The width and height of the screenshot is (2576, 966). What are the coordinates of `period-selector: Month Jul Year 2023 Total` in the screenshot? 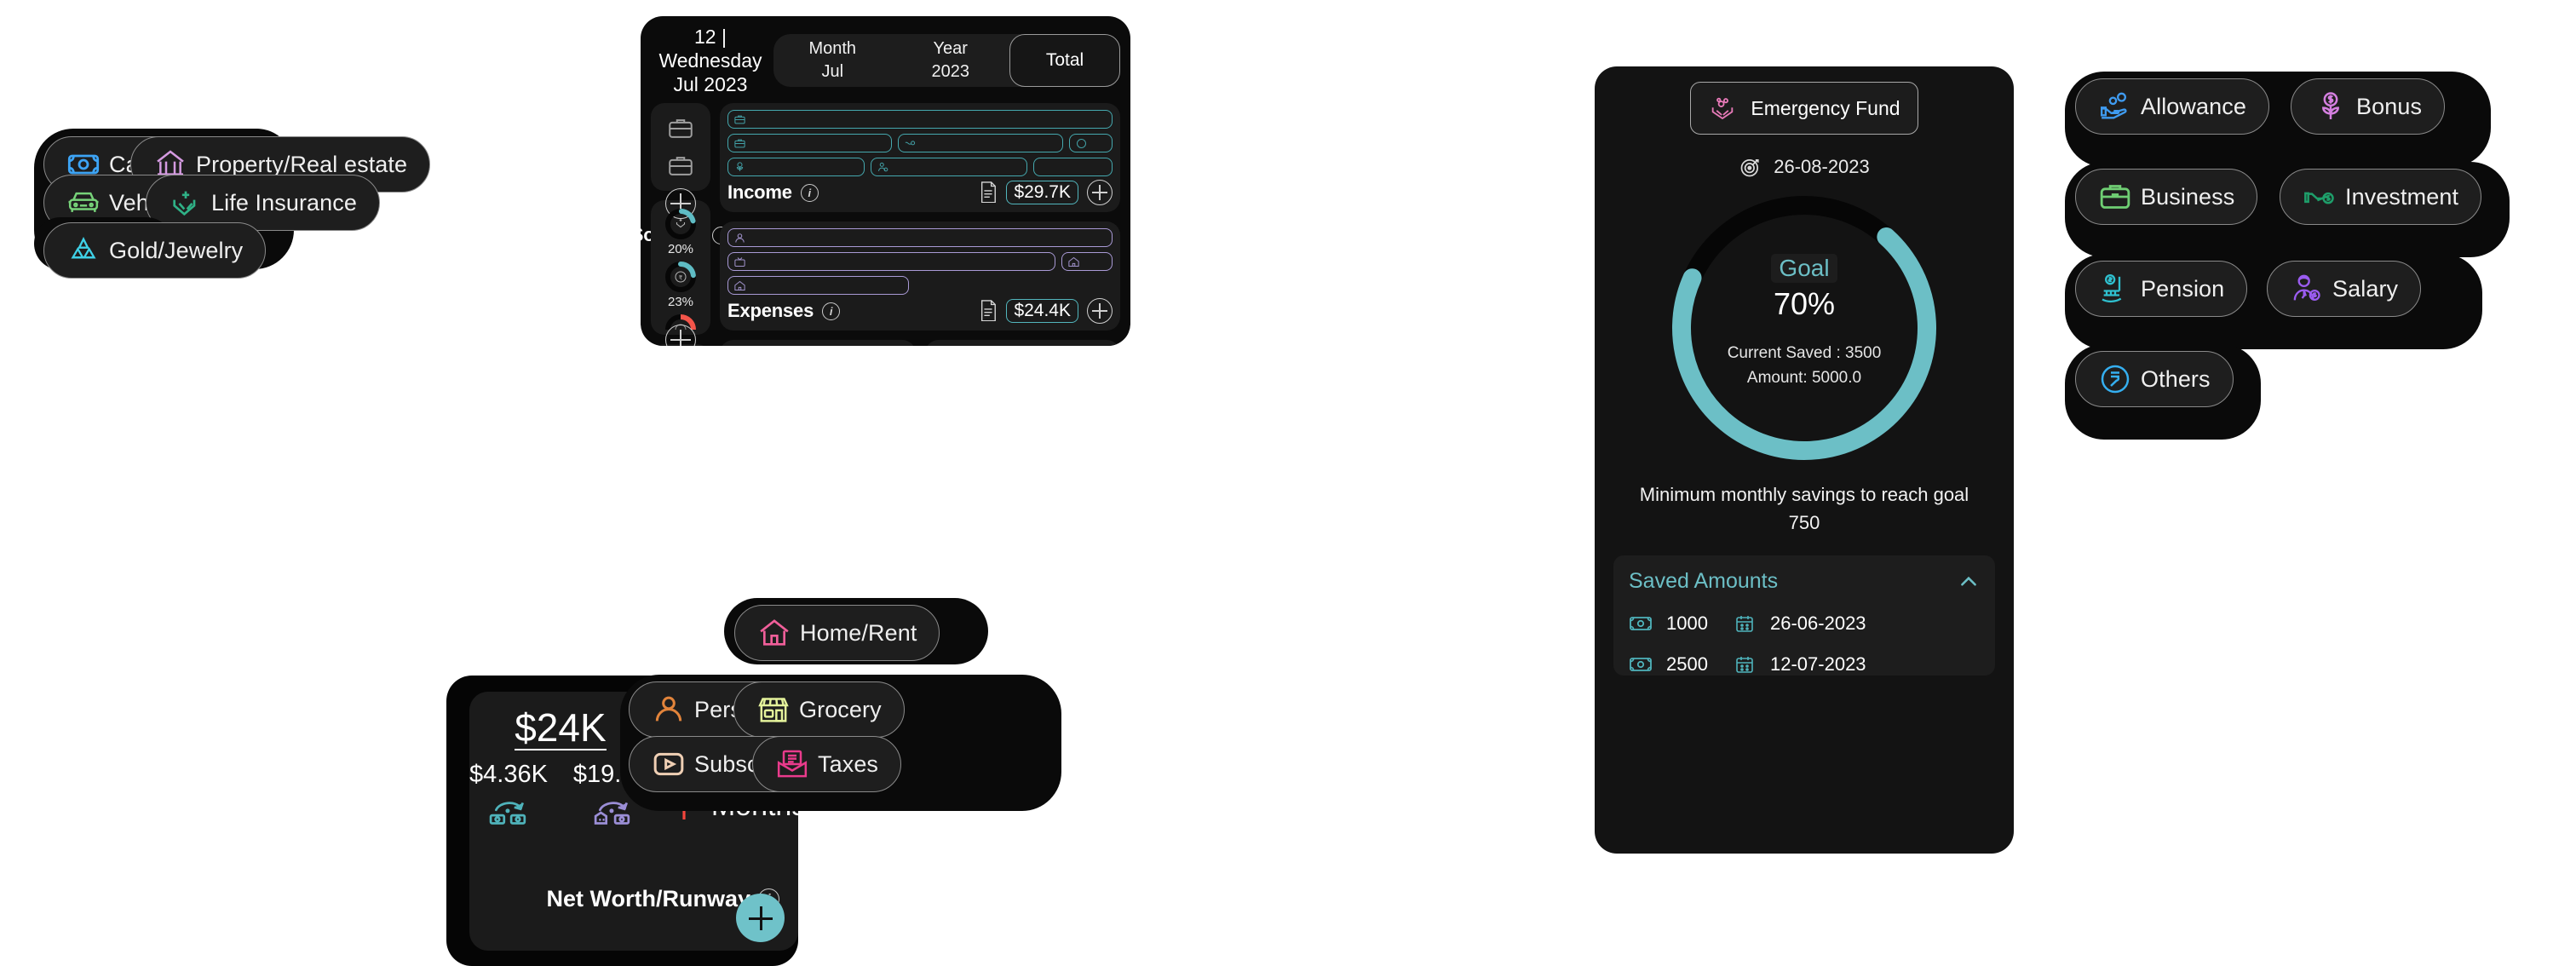 It's located at (947, 61).